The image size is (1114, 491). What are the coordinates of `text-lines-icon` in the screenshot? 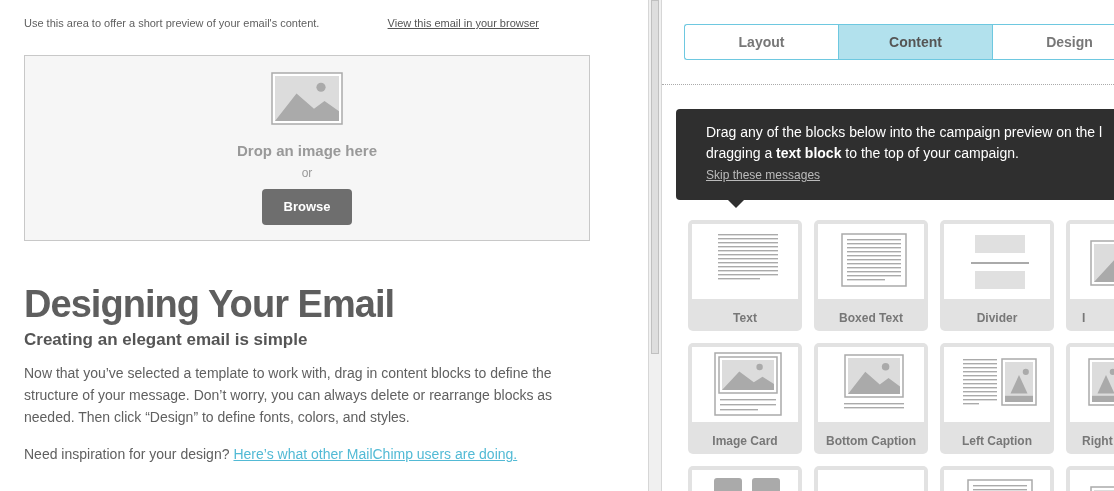 It's located at (748, 257).